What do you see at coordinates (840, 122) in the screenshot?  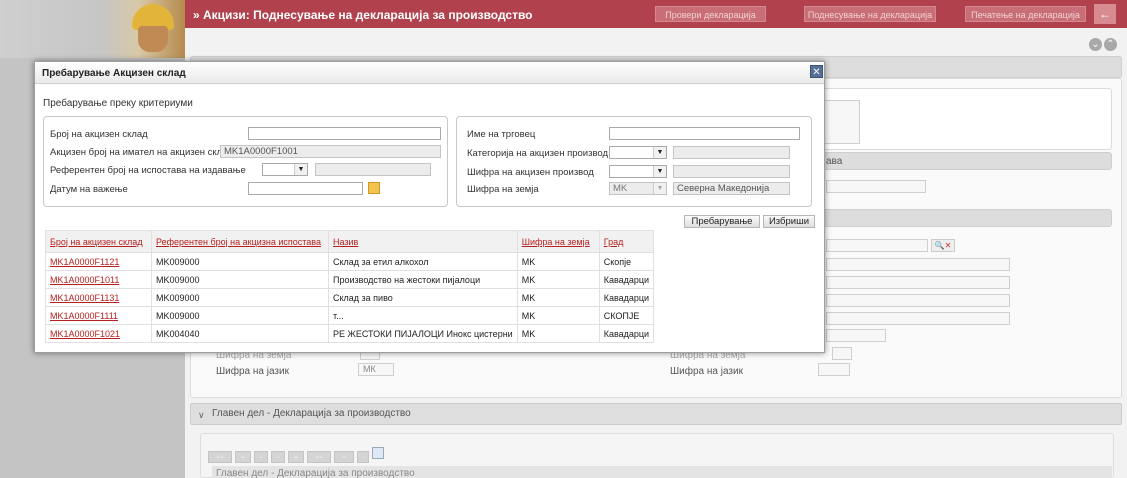 I see `notes-textarea` at bounding box center [840, 122].